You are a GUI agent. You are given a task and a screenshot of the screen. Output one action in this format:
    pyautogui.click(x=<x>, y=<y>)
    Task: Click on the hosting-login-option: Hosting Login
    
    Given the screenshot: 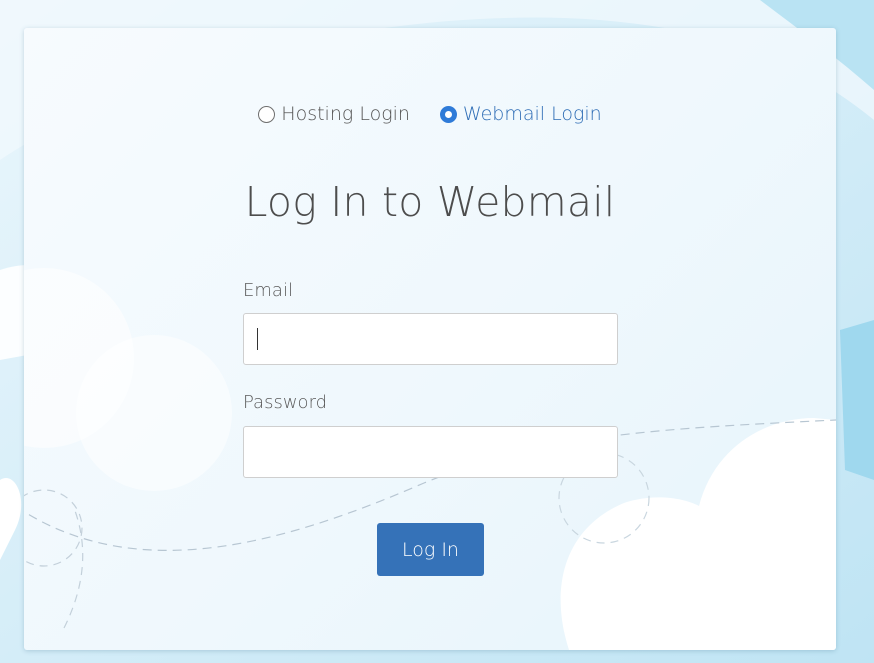 What is the action you would take?
    pyautogui.click(x=334, y=114)
    